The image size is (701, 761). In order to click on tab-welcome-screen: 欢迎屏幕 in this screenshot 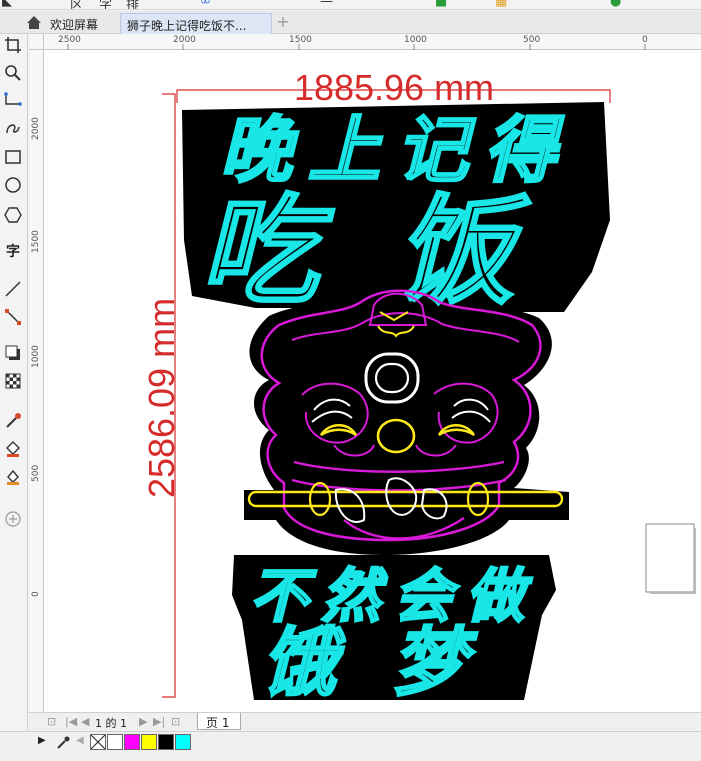, I will do `click(81, 23)`.